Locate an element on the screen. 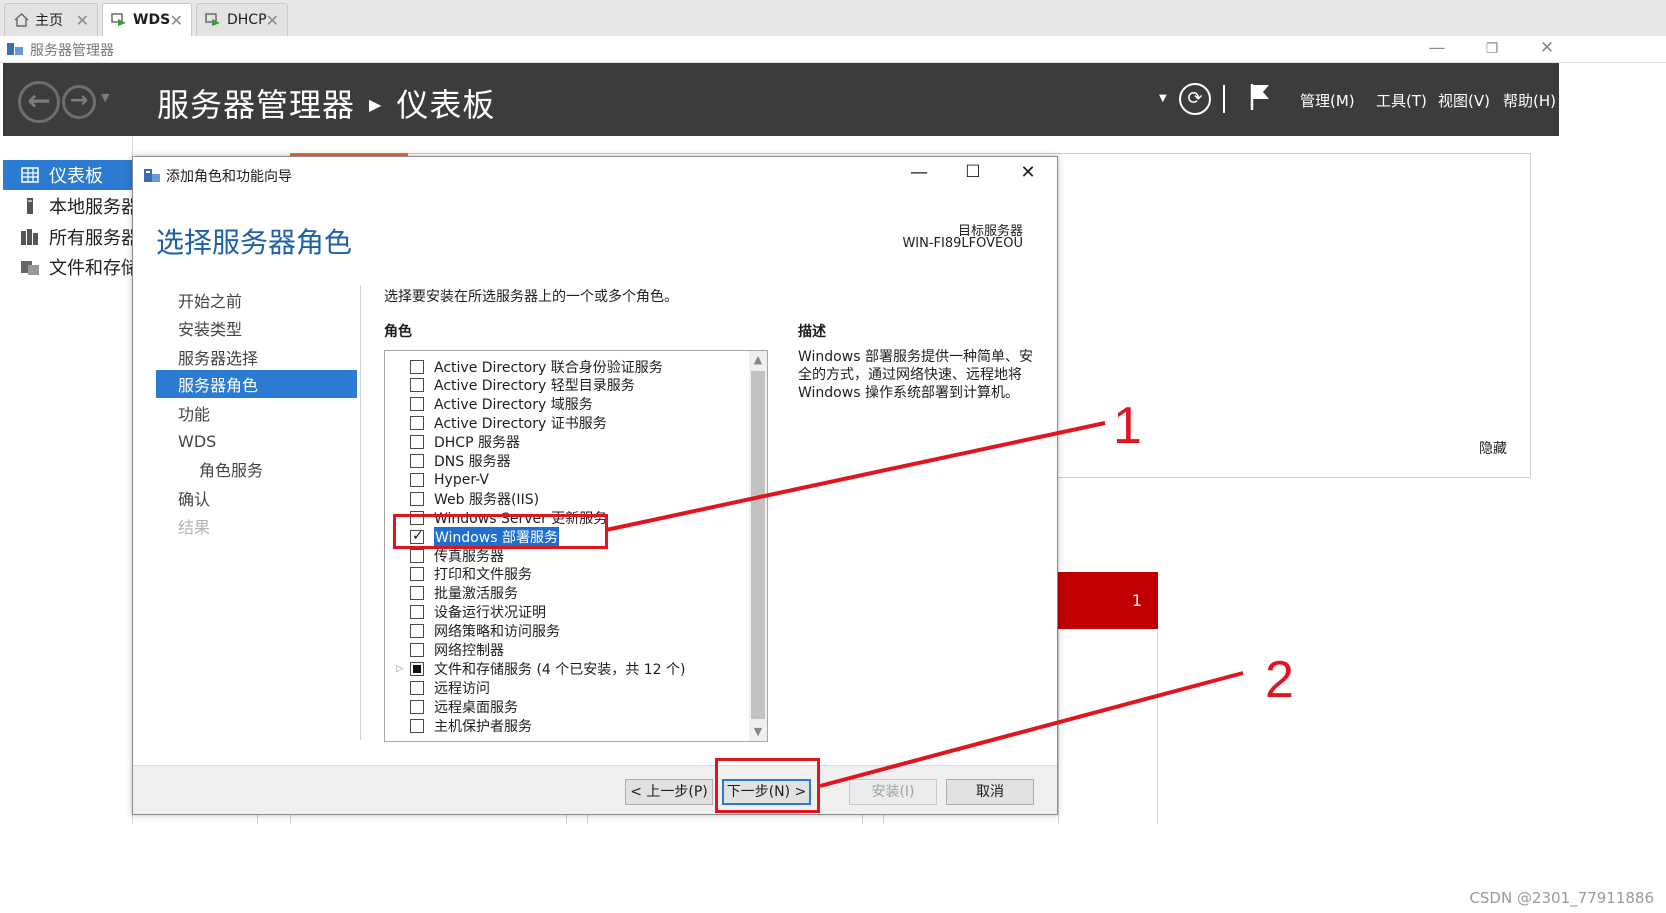 The height and width of the screenshot is (913, 1666). nav-item-all-servers: 所有服务器 is located at coordinates (68, 237).